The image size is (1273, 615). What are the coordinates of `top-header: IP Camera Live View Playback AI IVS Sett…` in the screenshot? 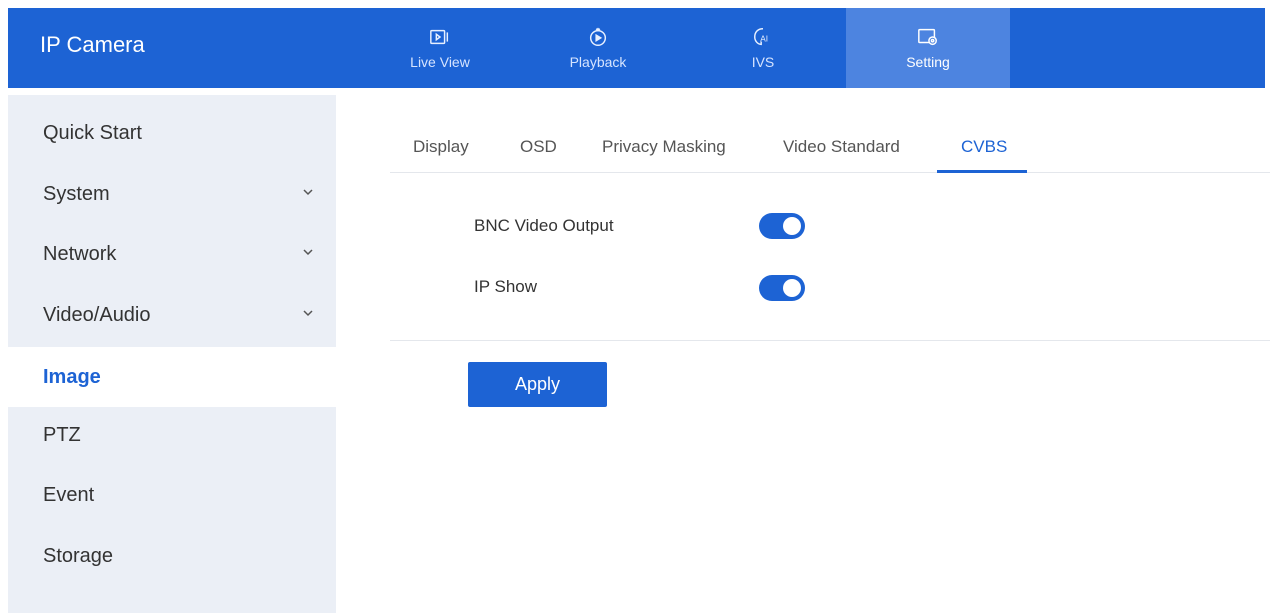 It's located at (636, 48).